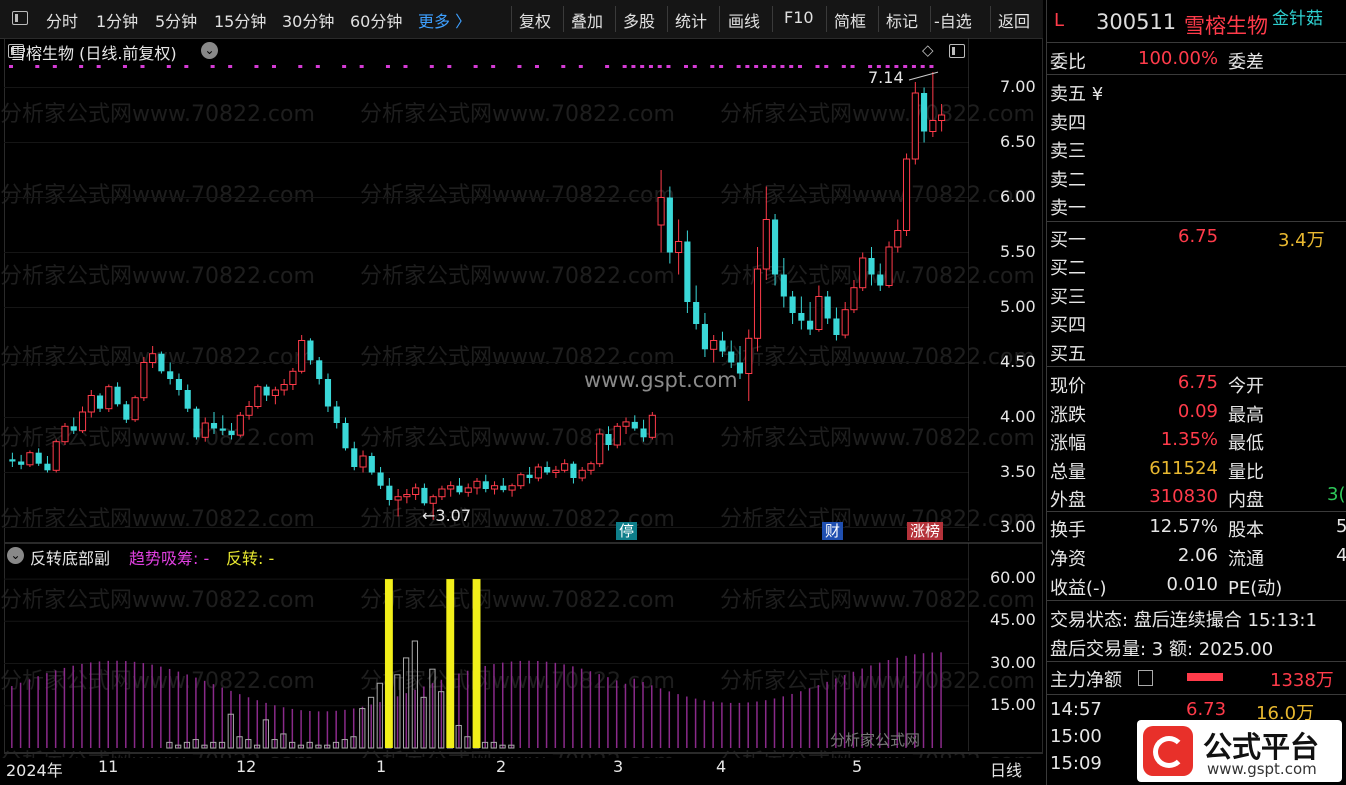  I want to click on toolbar-30min: 30分钟, so click(308, 20).